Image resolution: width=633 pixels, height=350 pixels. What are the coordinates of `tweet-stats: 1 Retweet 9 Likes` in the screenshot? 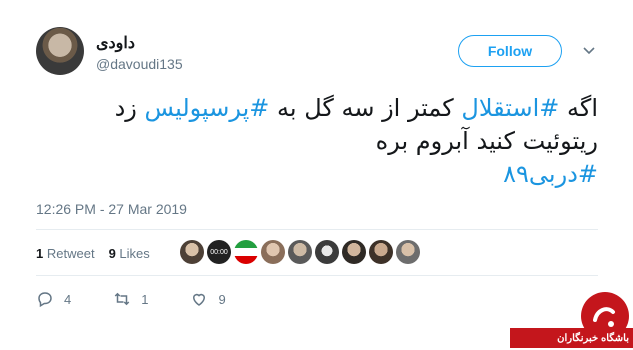 It's located at (93, 253).